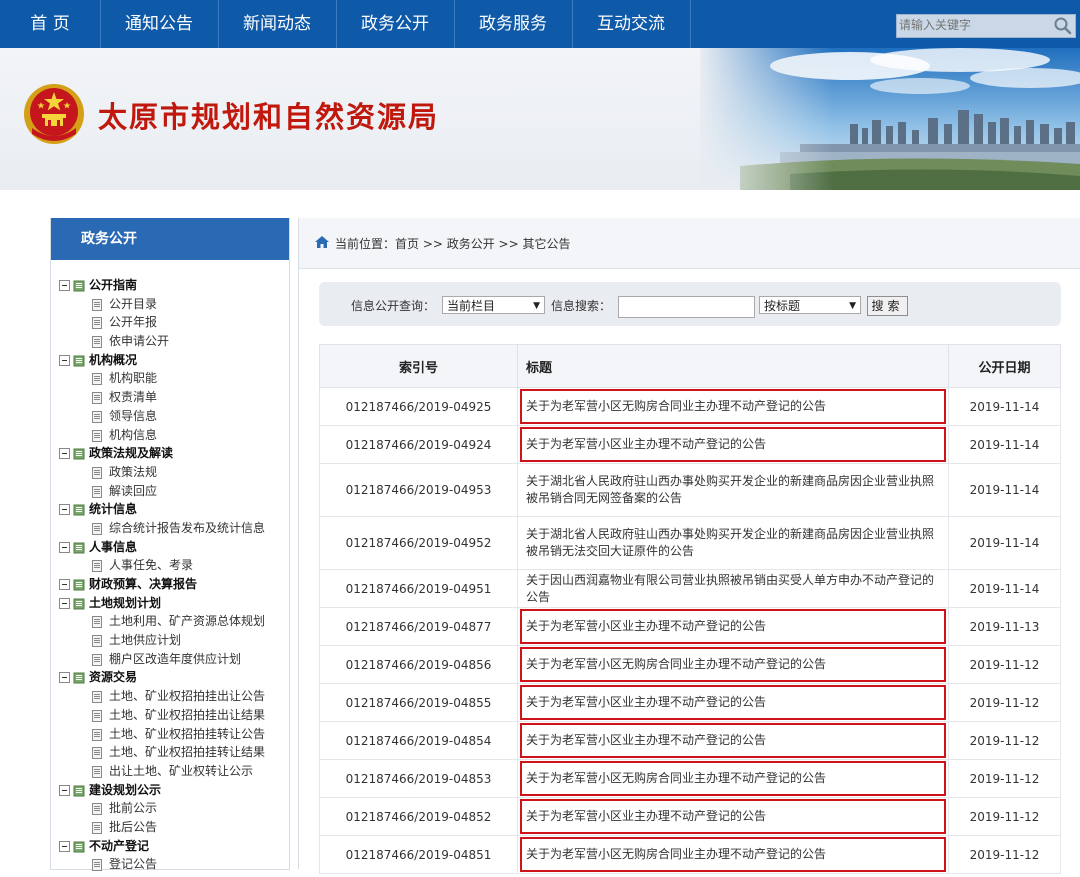  Describe the element at coordinates (170, 752) in the screenshot. I see `tree-item: 土地、矿业权招拍挂转让结果` at that location.